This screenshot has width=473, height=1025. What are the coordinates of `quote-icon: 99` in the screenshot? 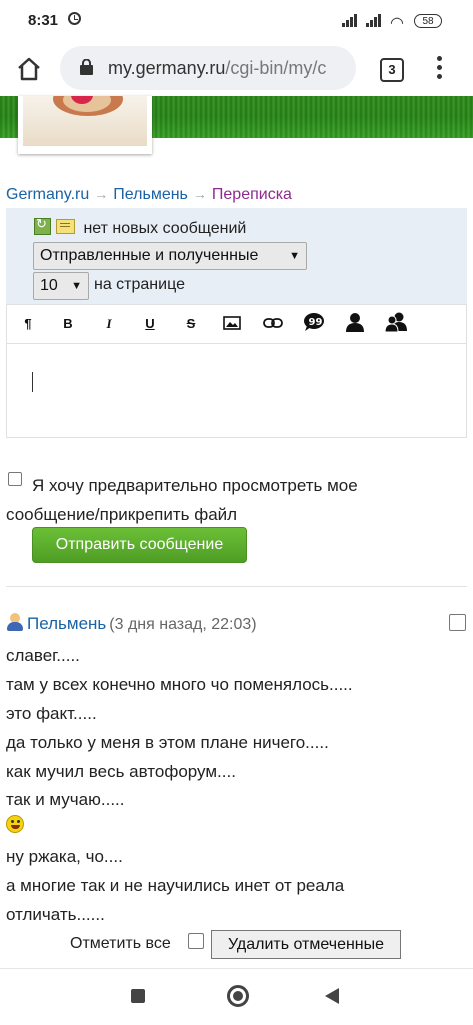 It's located at (314, 324).